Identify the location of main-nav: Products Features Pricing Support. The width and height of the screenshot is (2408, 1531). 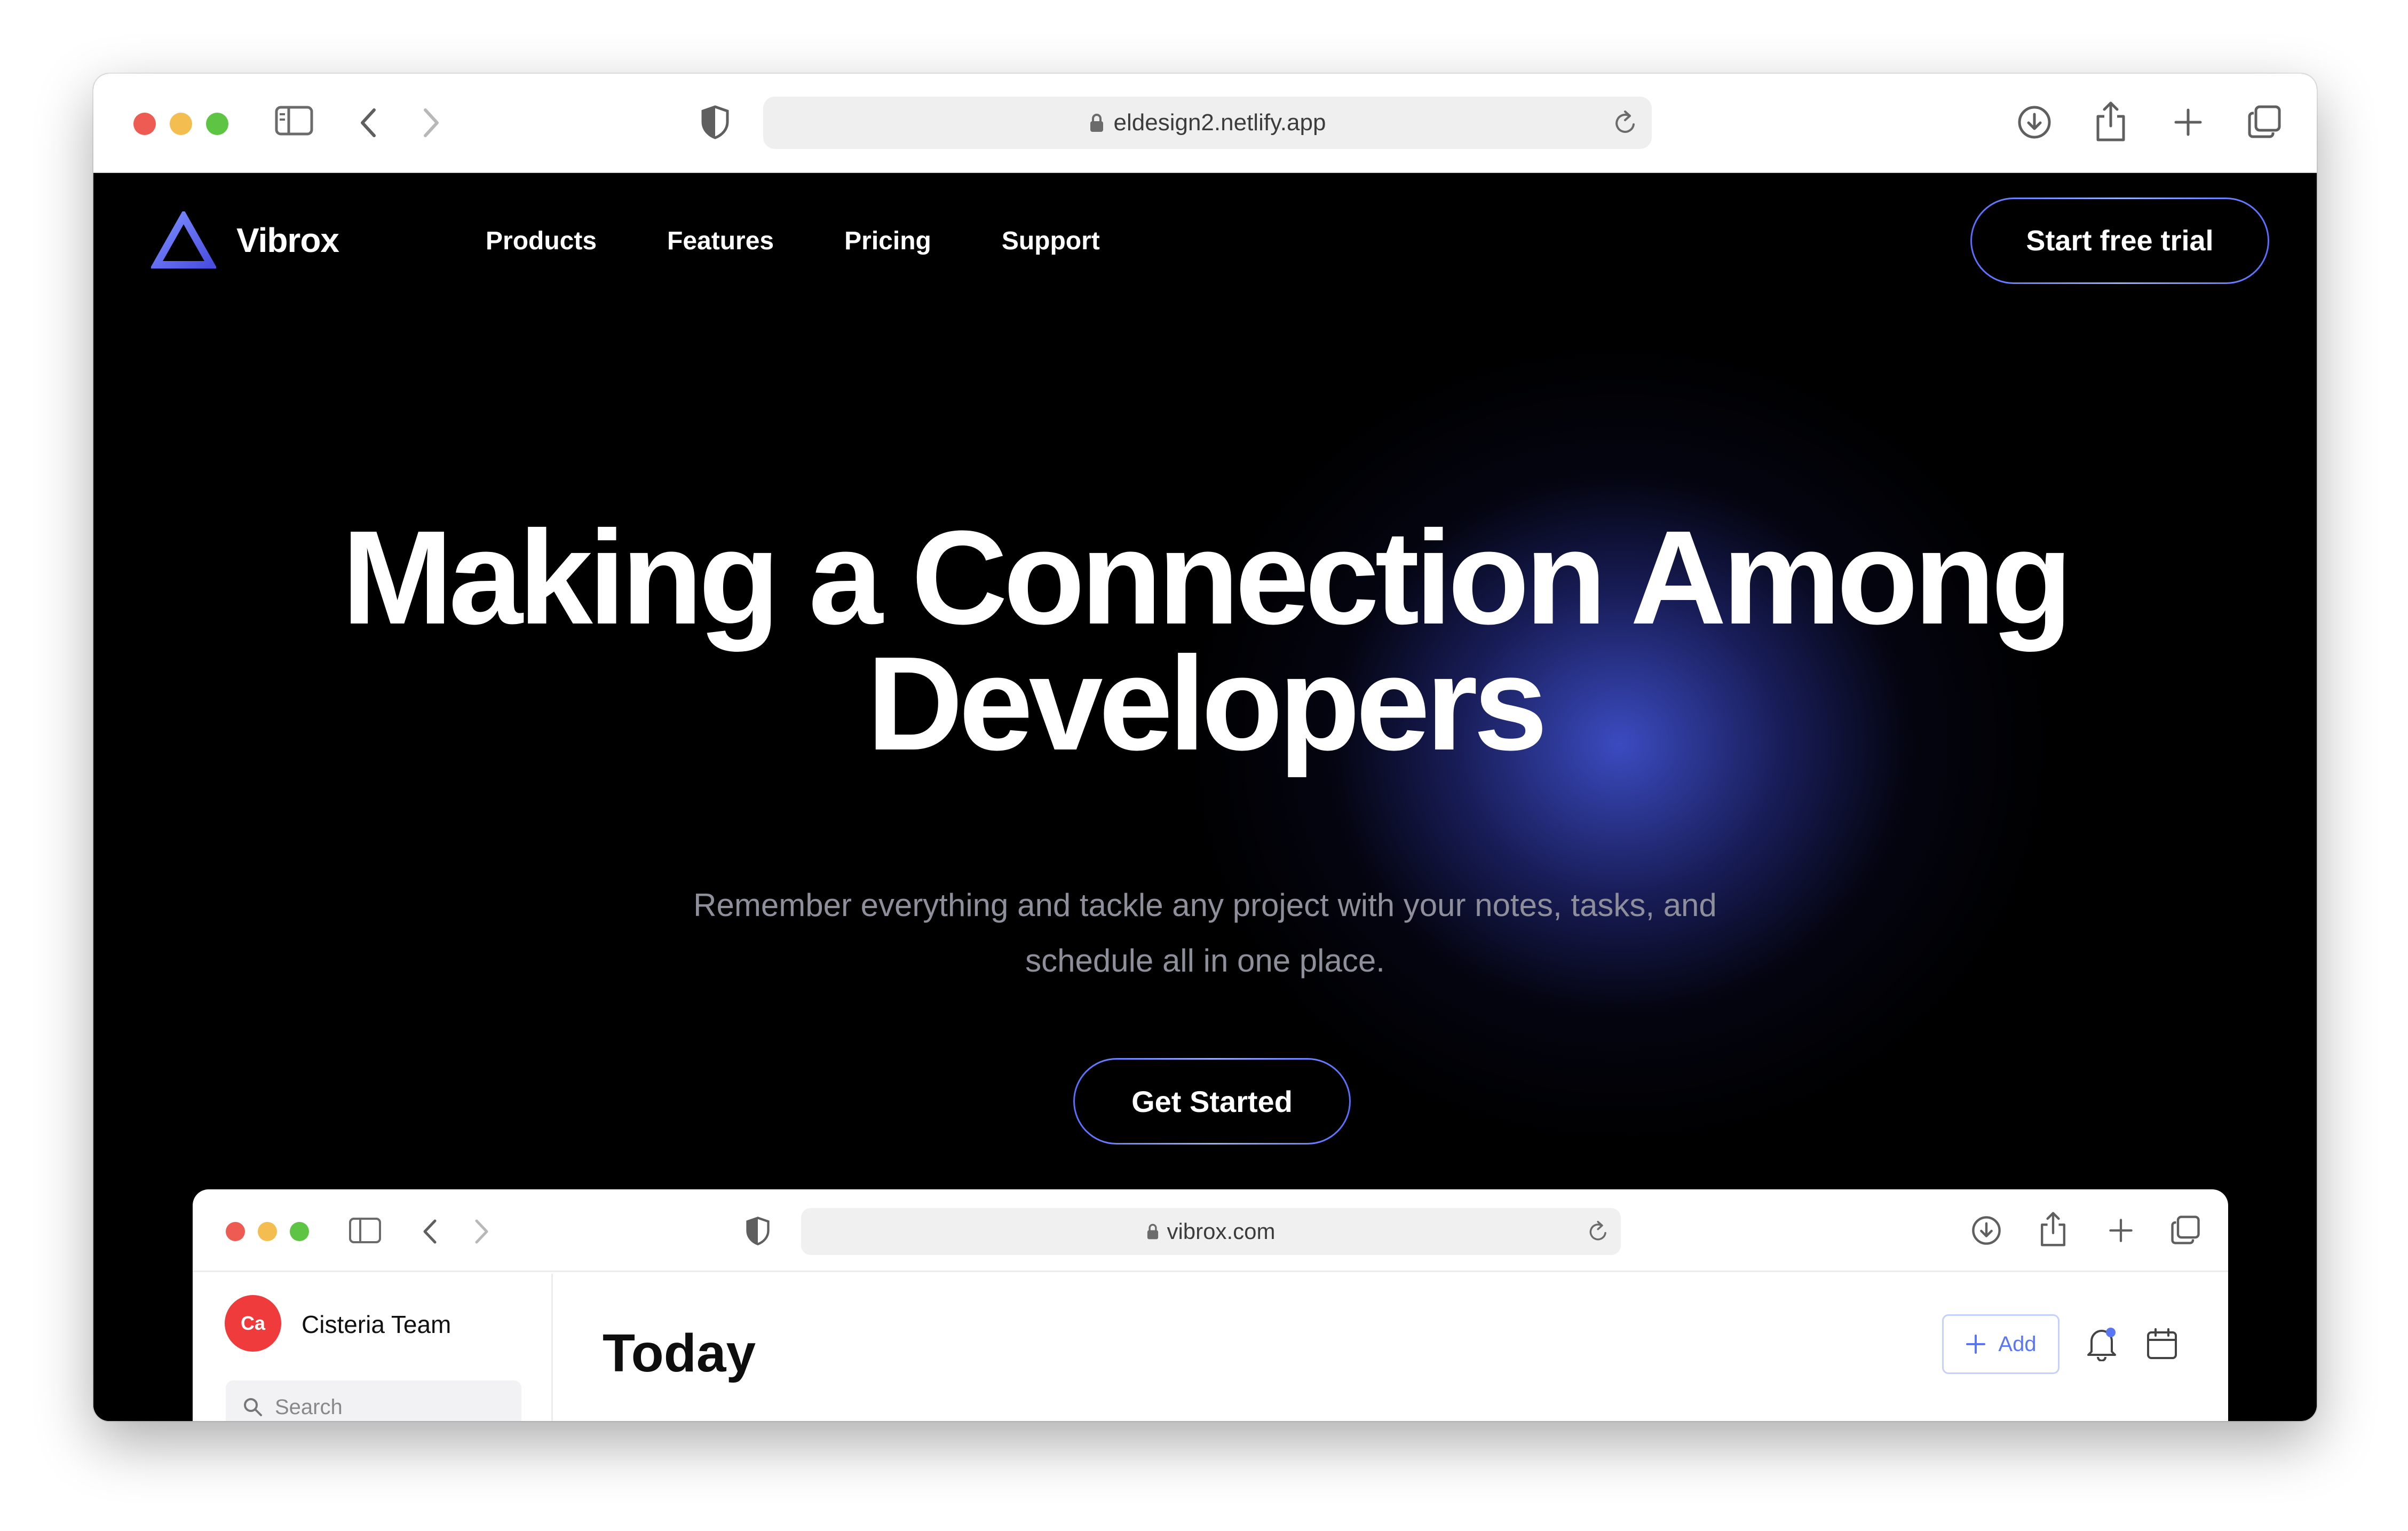
(793, 241).